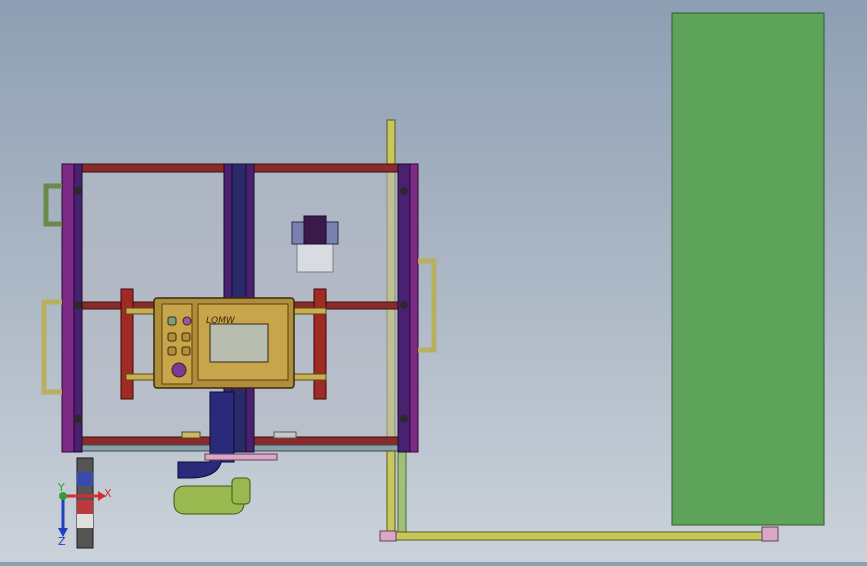 This screenshot has width=867, height=566. What do you see at coordinates (239, 343) in the screenshot?
I see `hmi-screen` at bounding box center [239, 343].